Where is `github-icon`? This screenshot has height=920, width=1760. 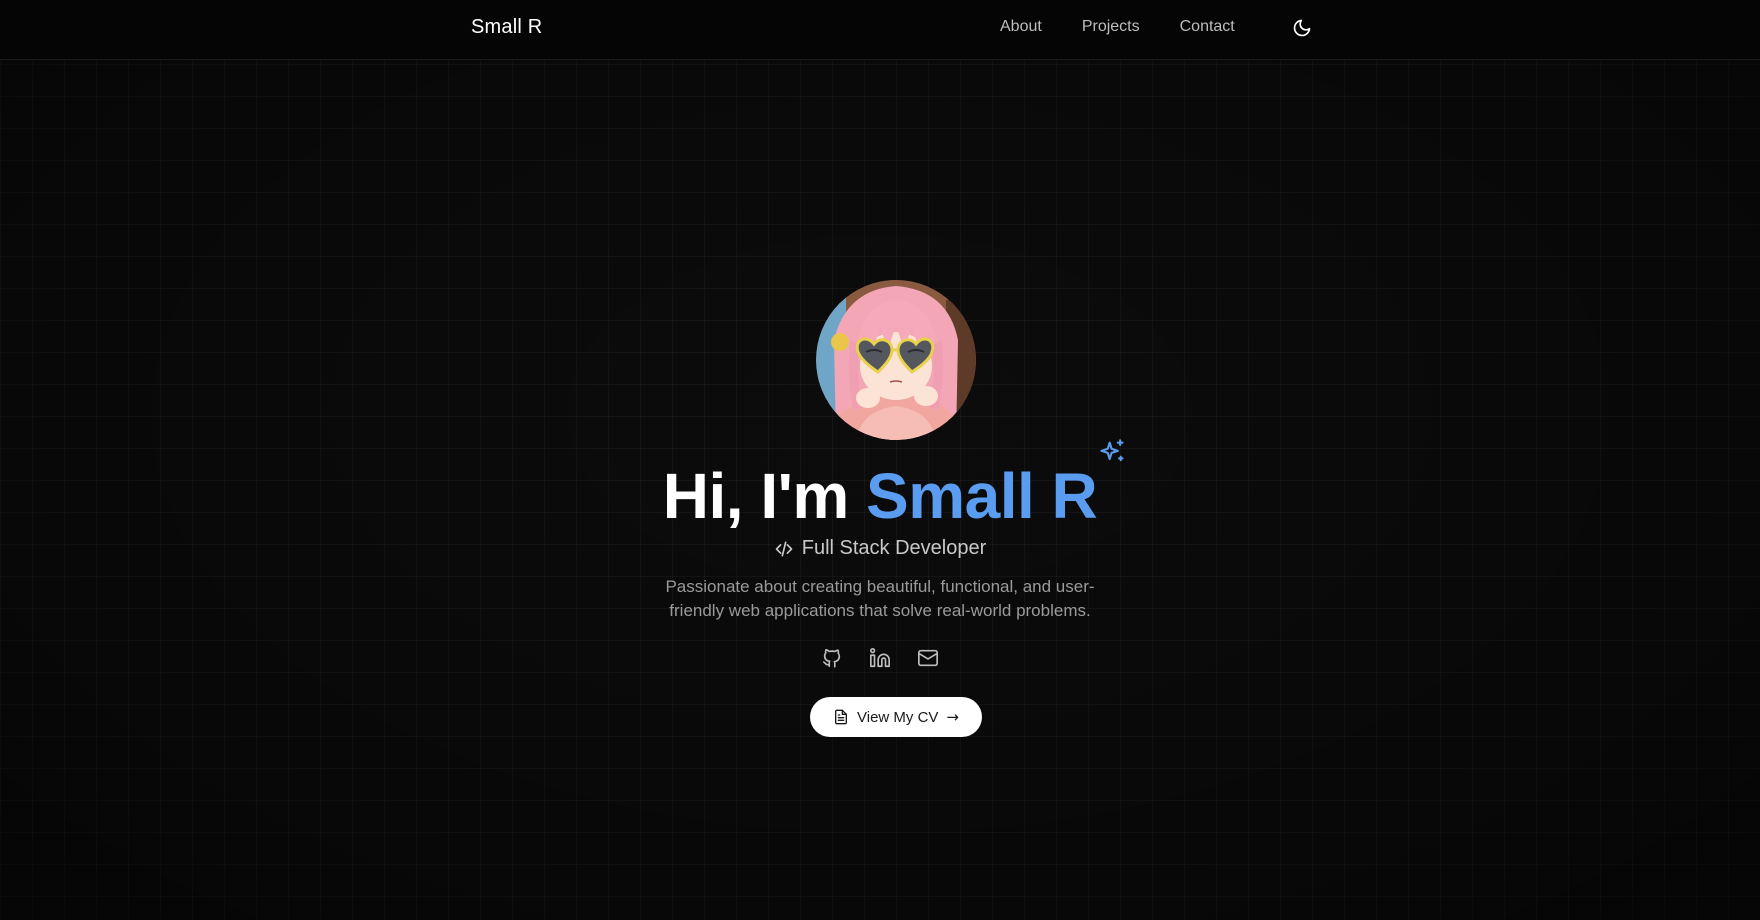 github-icon is located at coordinates (831, 658).